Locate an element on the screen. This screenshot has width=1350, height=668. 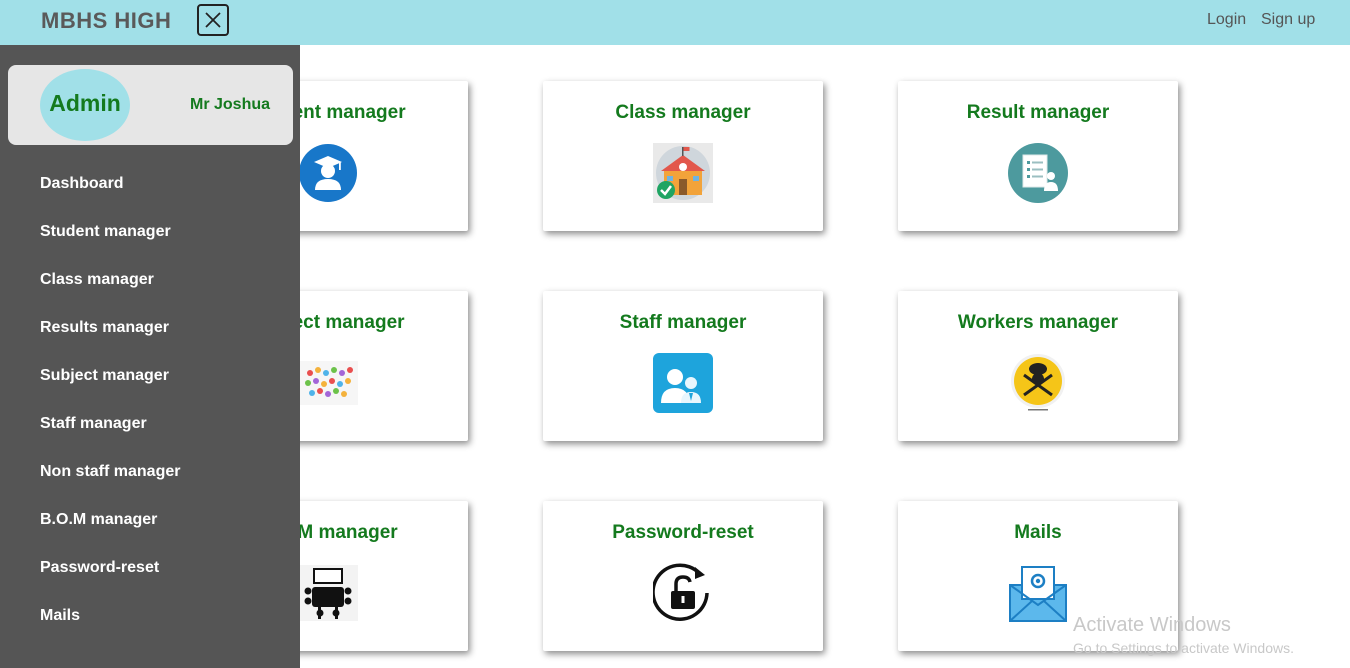
card-title: Password-reset is located at coordinates (683, 532).